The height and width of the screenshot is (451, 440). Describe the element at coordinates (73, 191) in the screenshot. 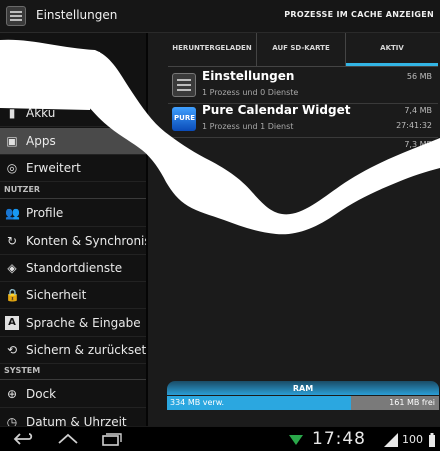

I see `section-header-user: NUTZER` at that location.